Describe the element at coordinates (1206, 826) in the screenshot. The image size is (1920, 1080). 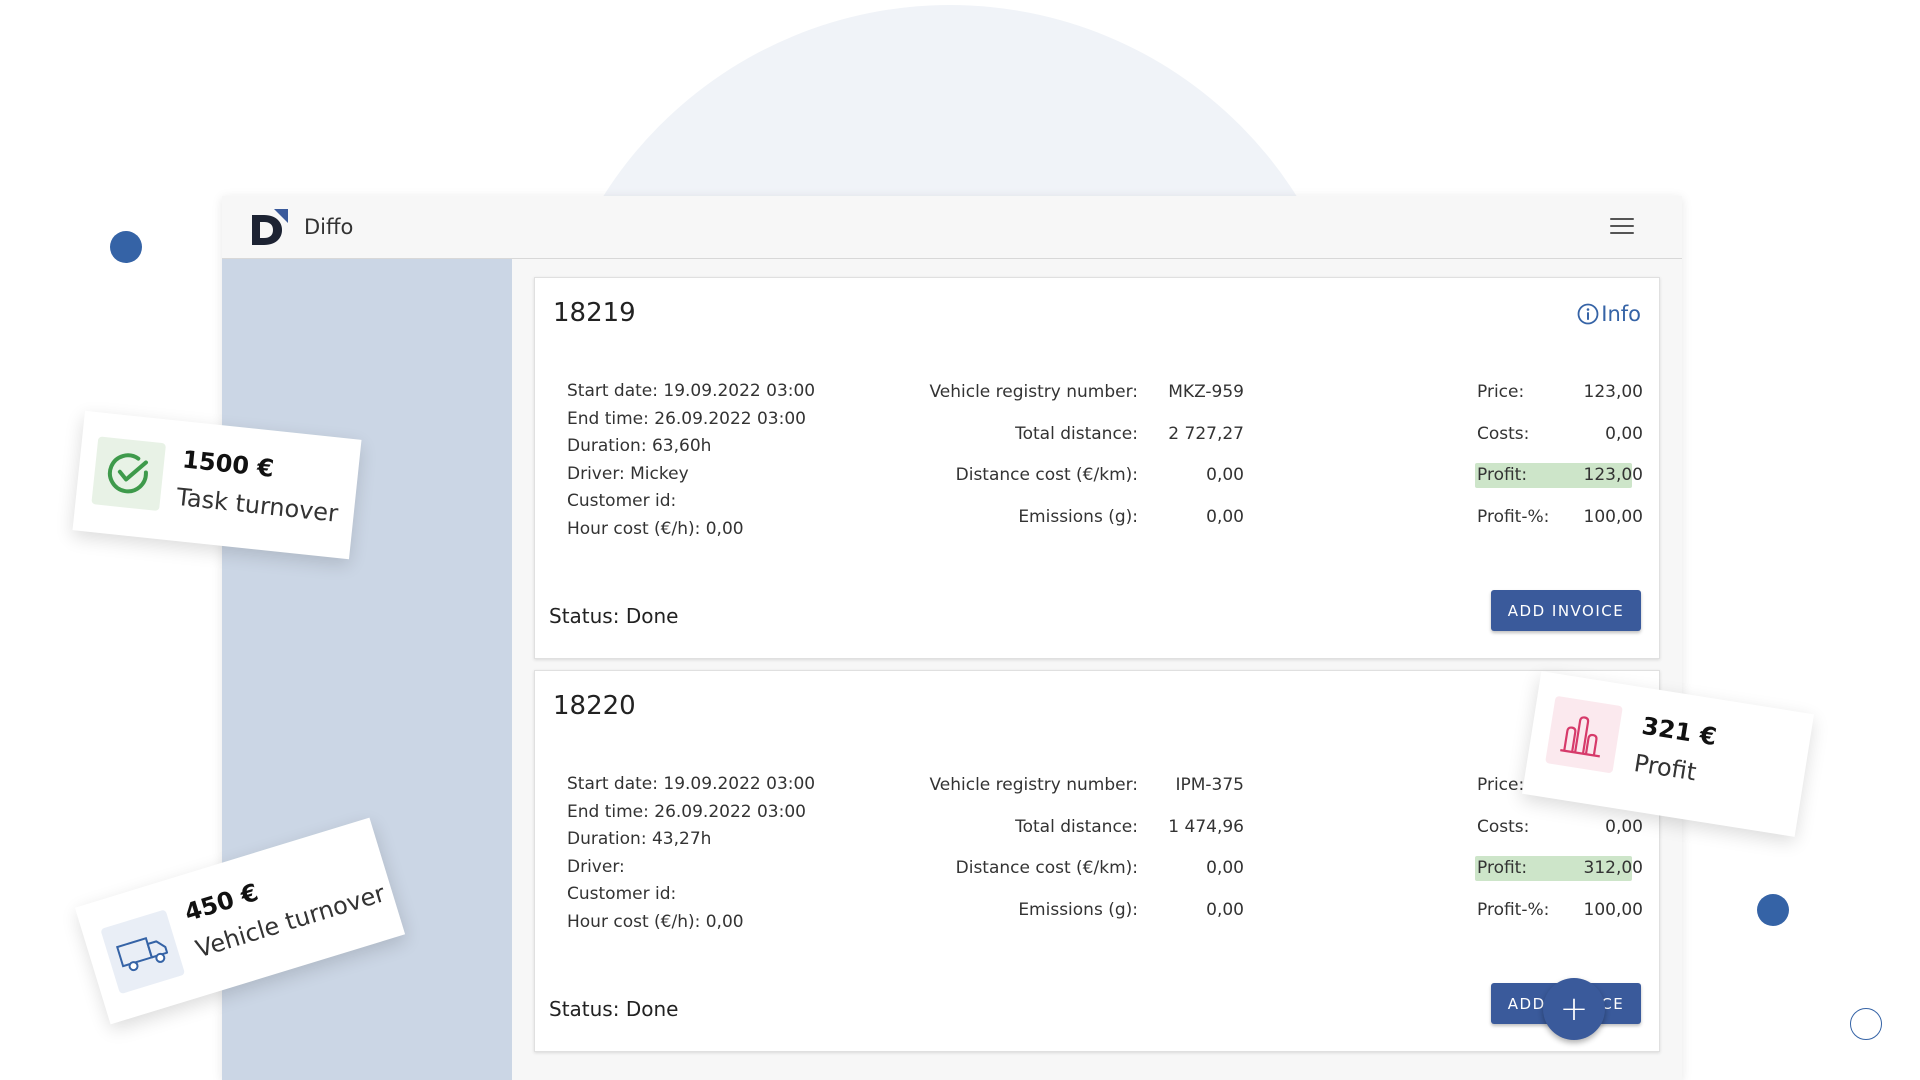
I see `total-distance-value: 1 474,96` at that location.